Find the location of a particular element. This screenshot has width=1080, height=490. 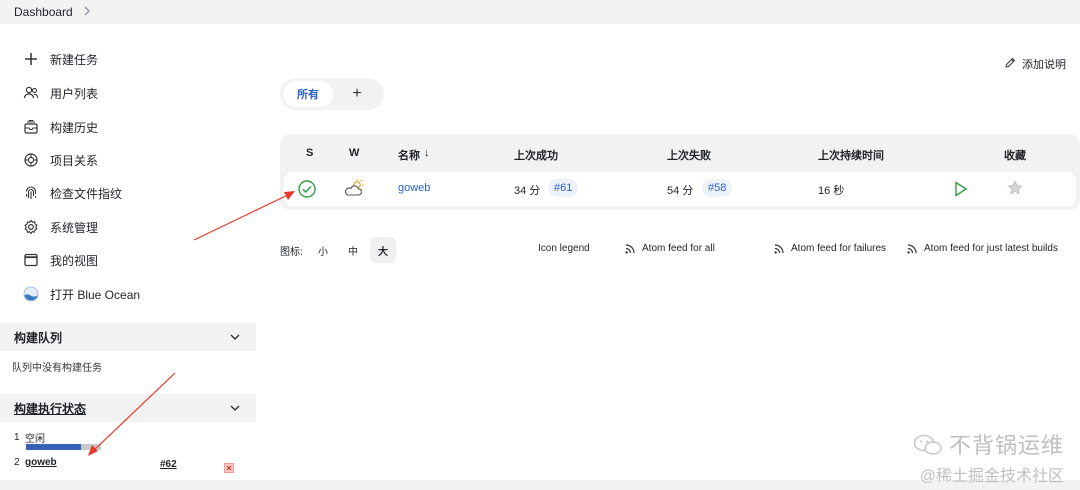

partly-sunny-weather-icon is located at coordinates (354, 189).